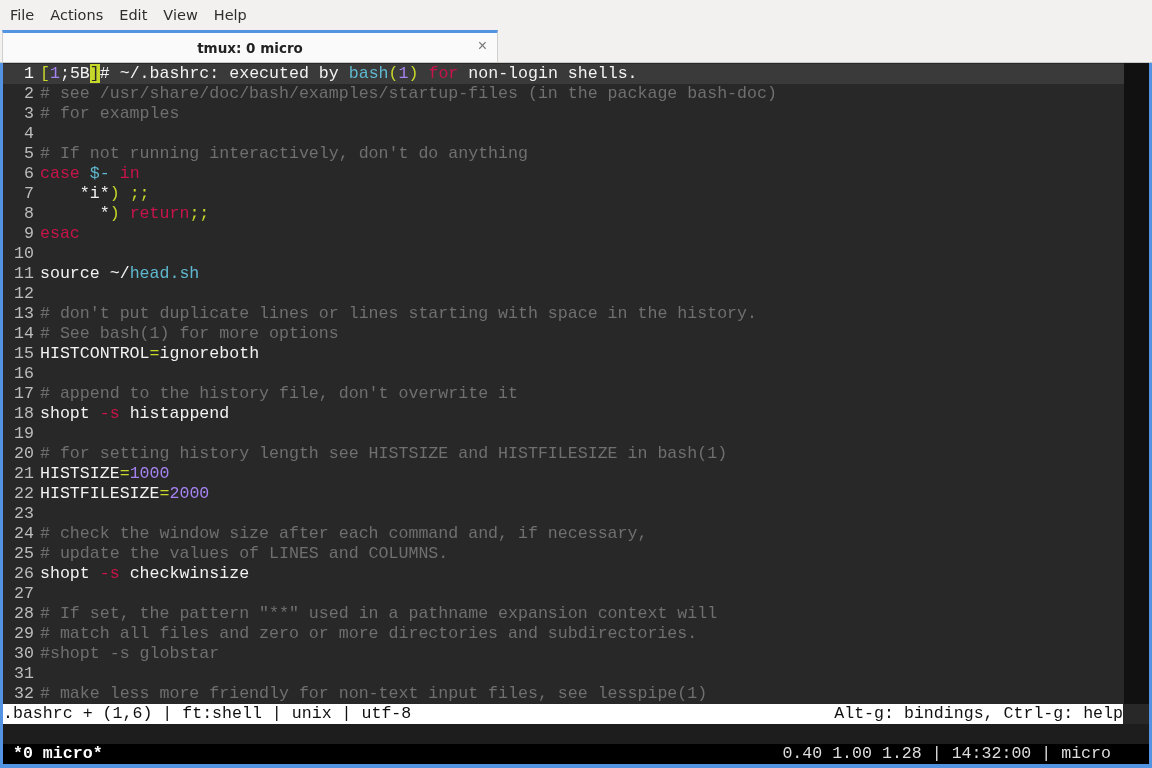 Image resolution: width=1152 pixels, height=768 pixels. I want to click on line-number: 12, so click(24, 294).